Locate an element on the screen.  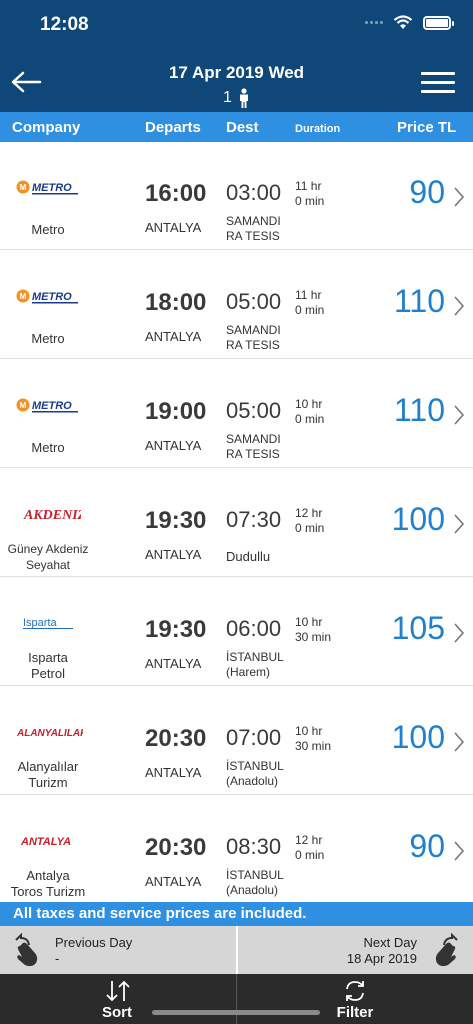
menu-button is located at coordinates (438, 83).